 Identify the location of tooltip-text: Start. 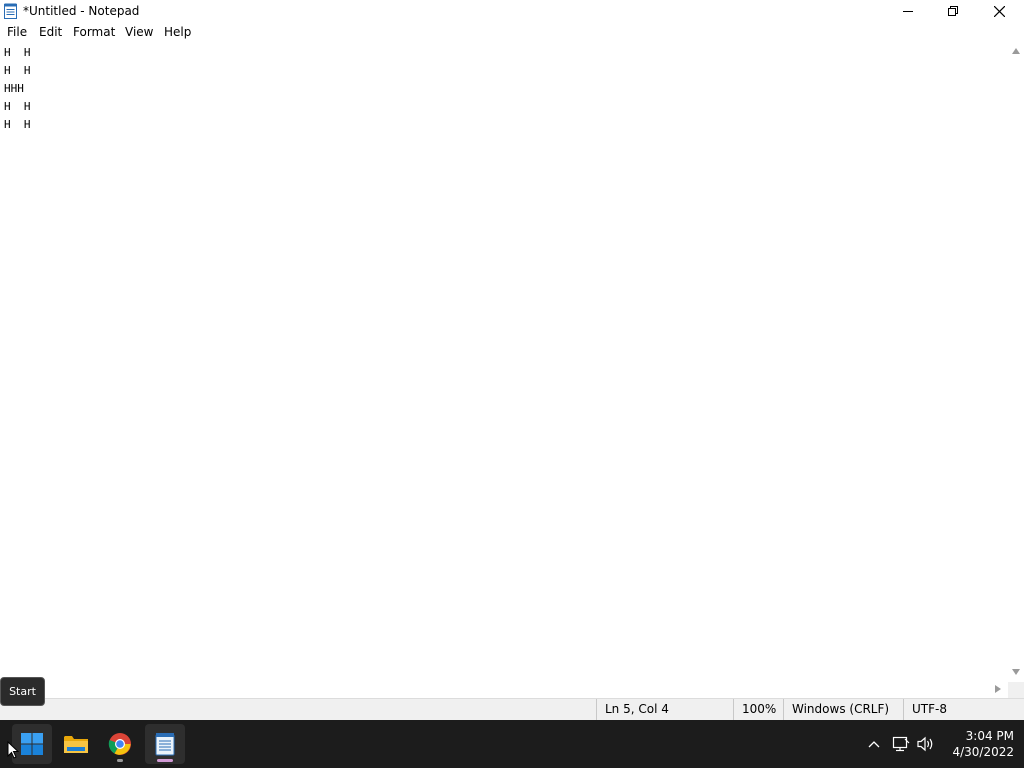
(22, 691).